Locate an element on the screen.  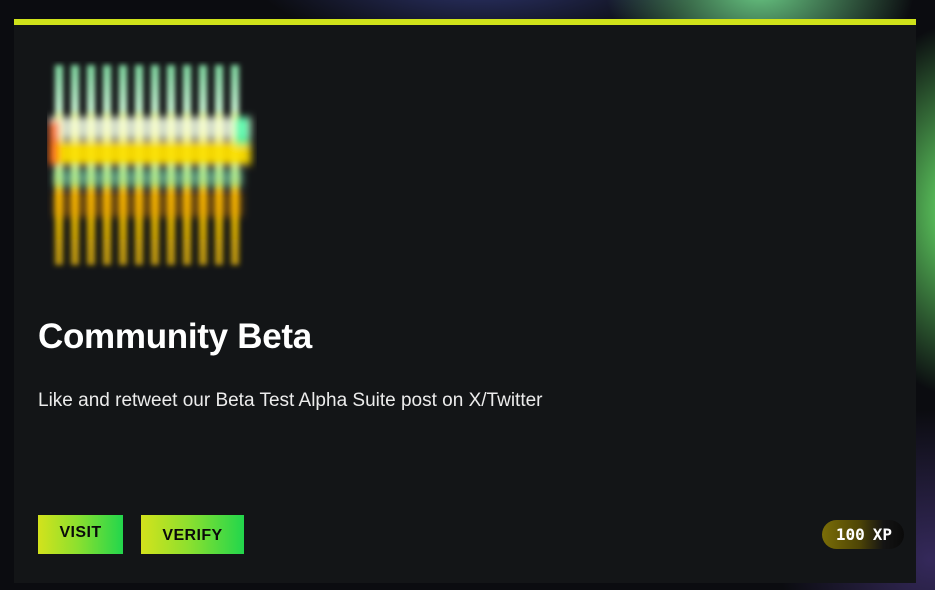
xp-unit: XP is located at coordinates (882, 534).